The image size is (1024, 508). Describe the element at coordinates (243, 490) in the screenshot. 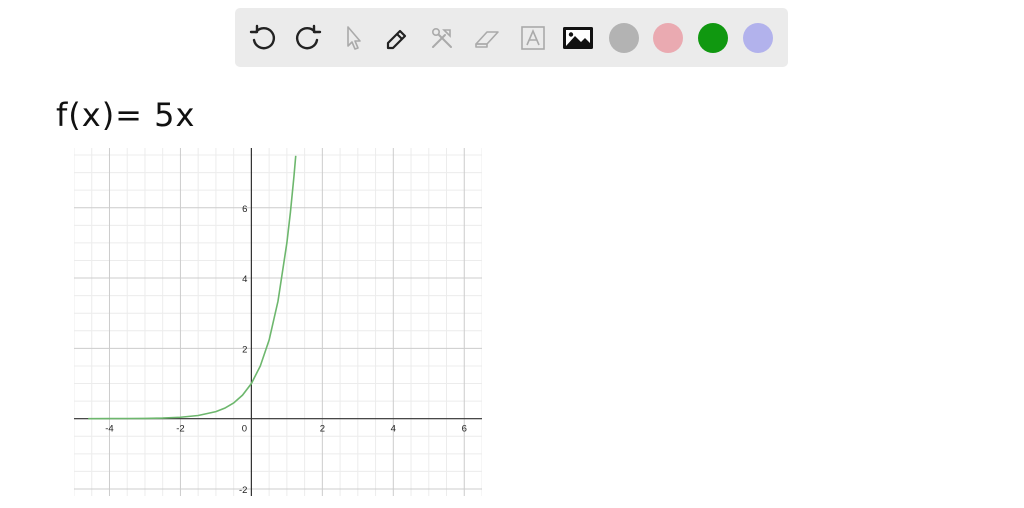

I see `y-tick-label: -2` at that location.